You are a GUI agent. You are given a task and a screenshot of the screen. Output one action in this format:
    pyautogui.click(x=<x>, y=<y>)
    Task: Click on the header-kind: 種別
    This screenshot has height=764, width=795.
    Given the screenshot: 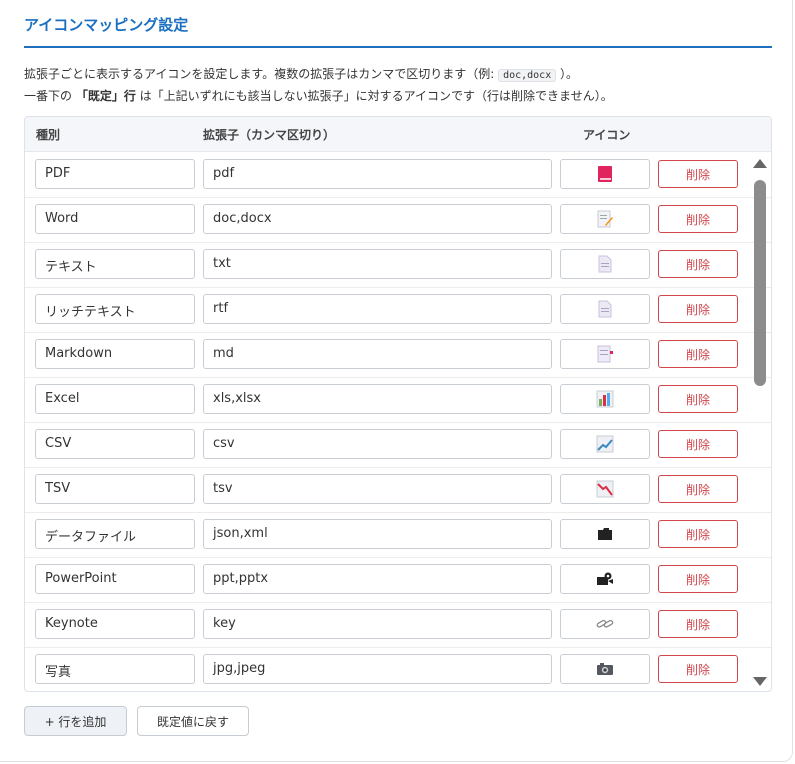 What is the action you would take?
    pyautogui.click(x=48, y=135)
    